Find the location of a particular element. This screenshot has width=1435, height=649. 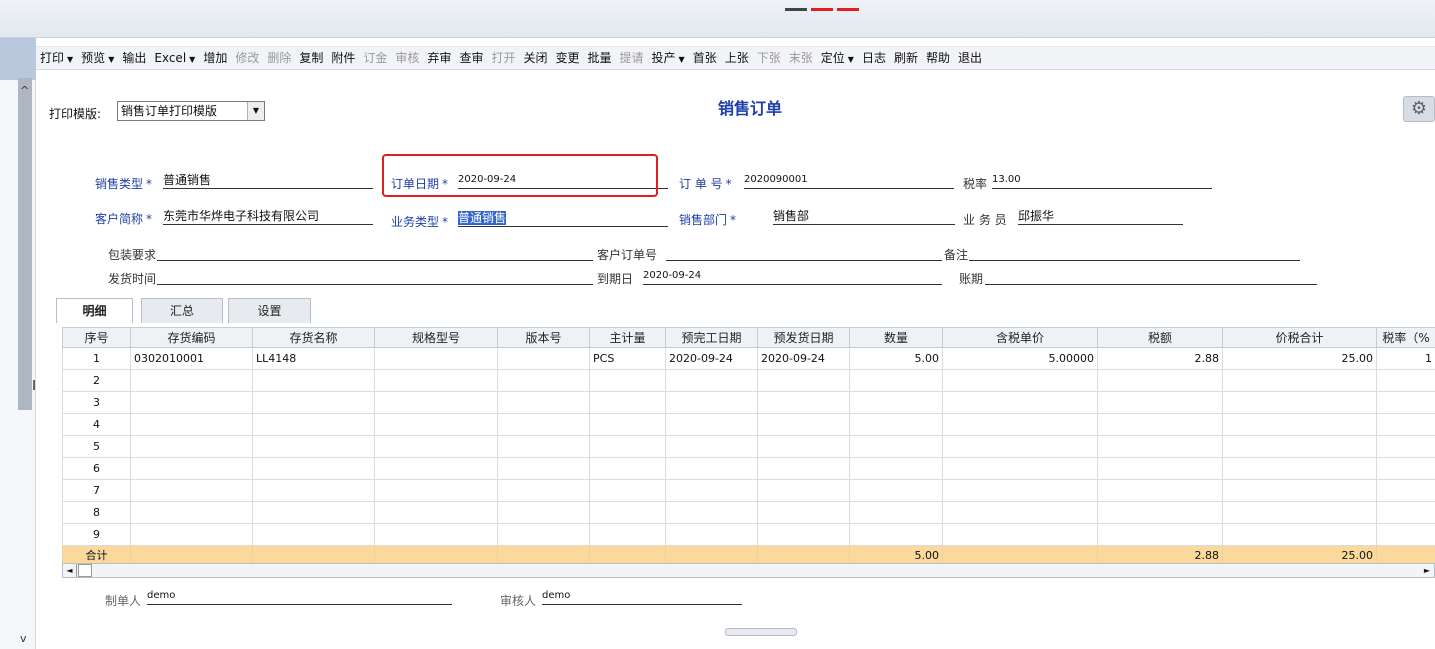

column-header: 含税单价 is located at coordinates (1020, 337).